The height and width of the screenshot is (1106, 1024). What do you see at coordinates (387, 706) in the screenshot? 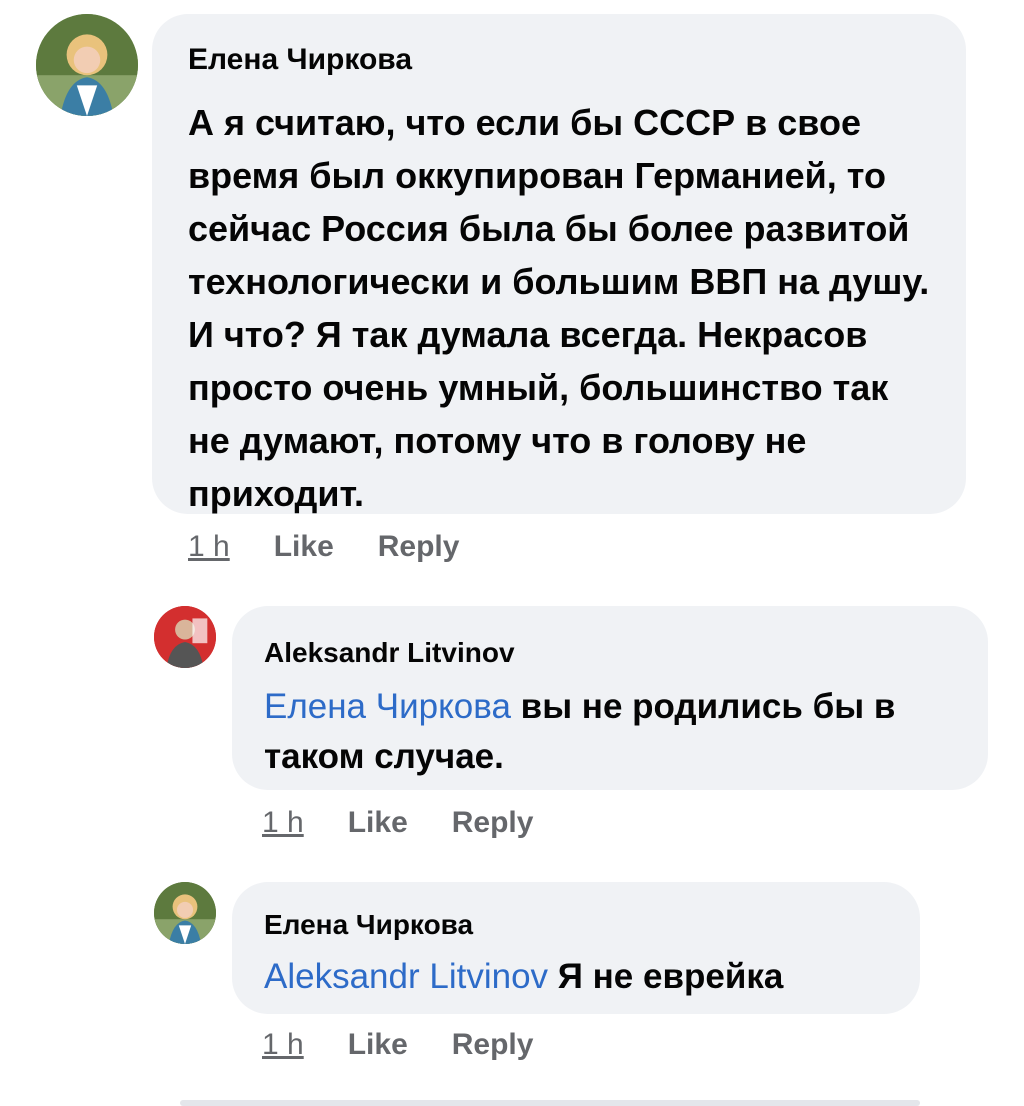
I see `mention-link: Елена Чиркова` at bounding box center [387, 706].